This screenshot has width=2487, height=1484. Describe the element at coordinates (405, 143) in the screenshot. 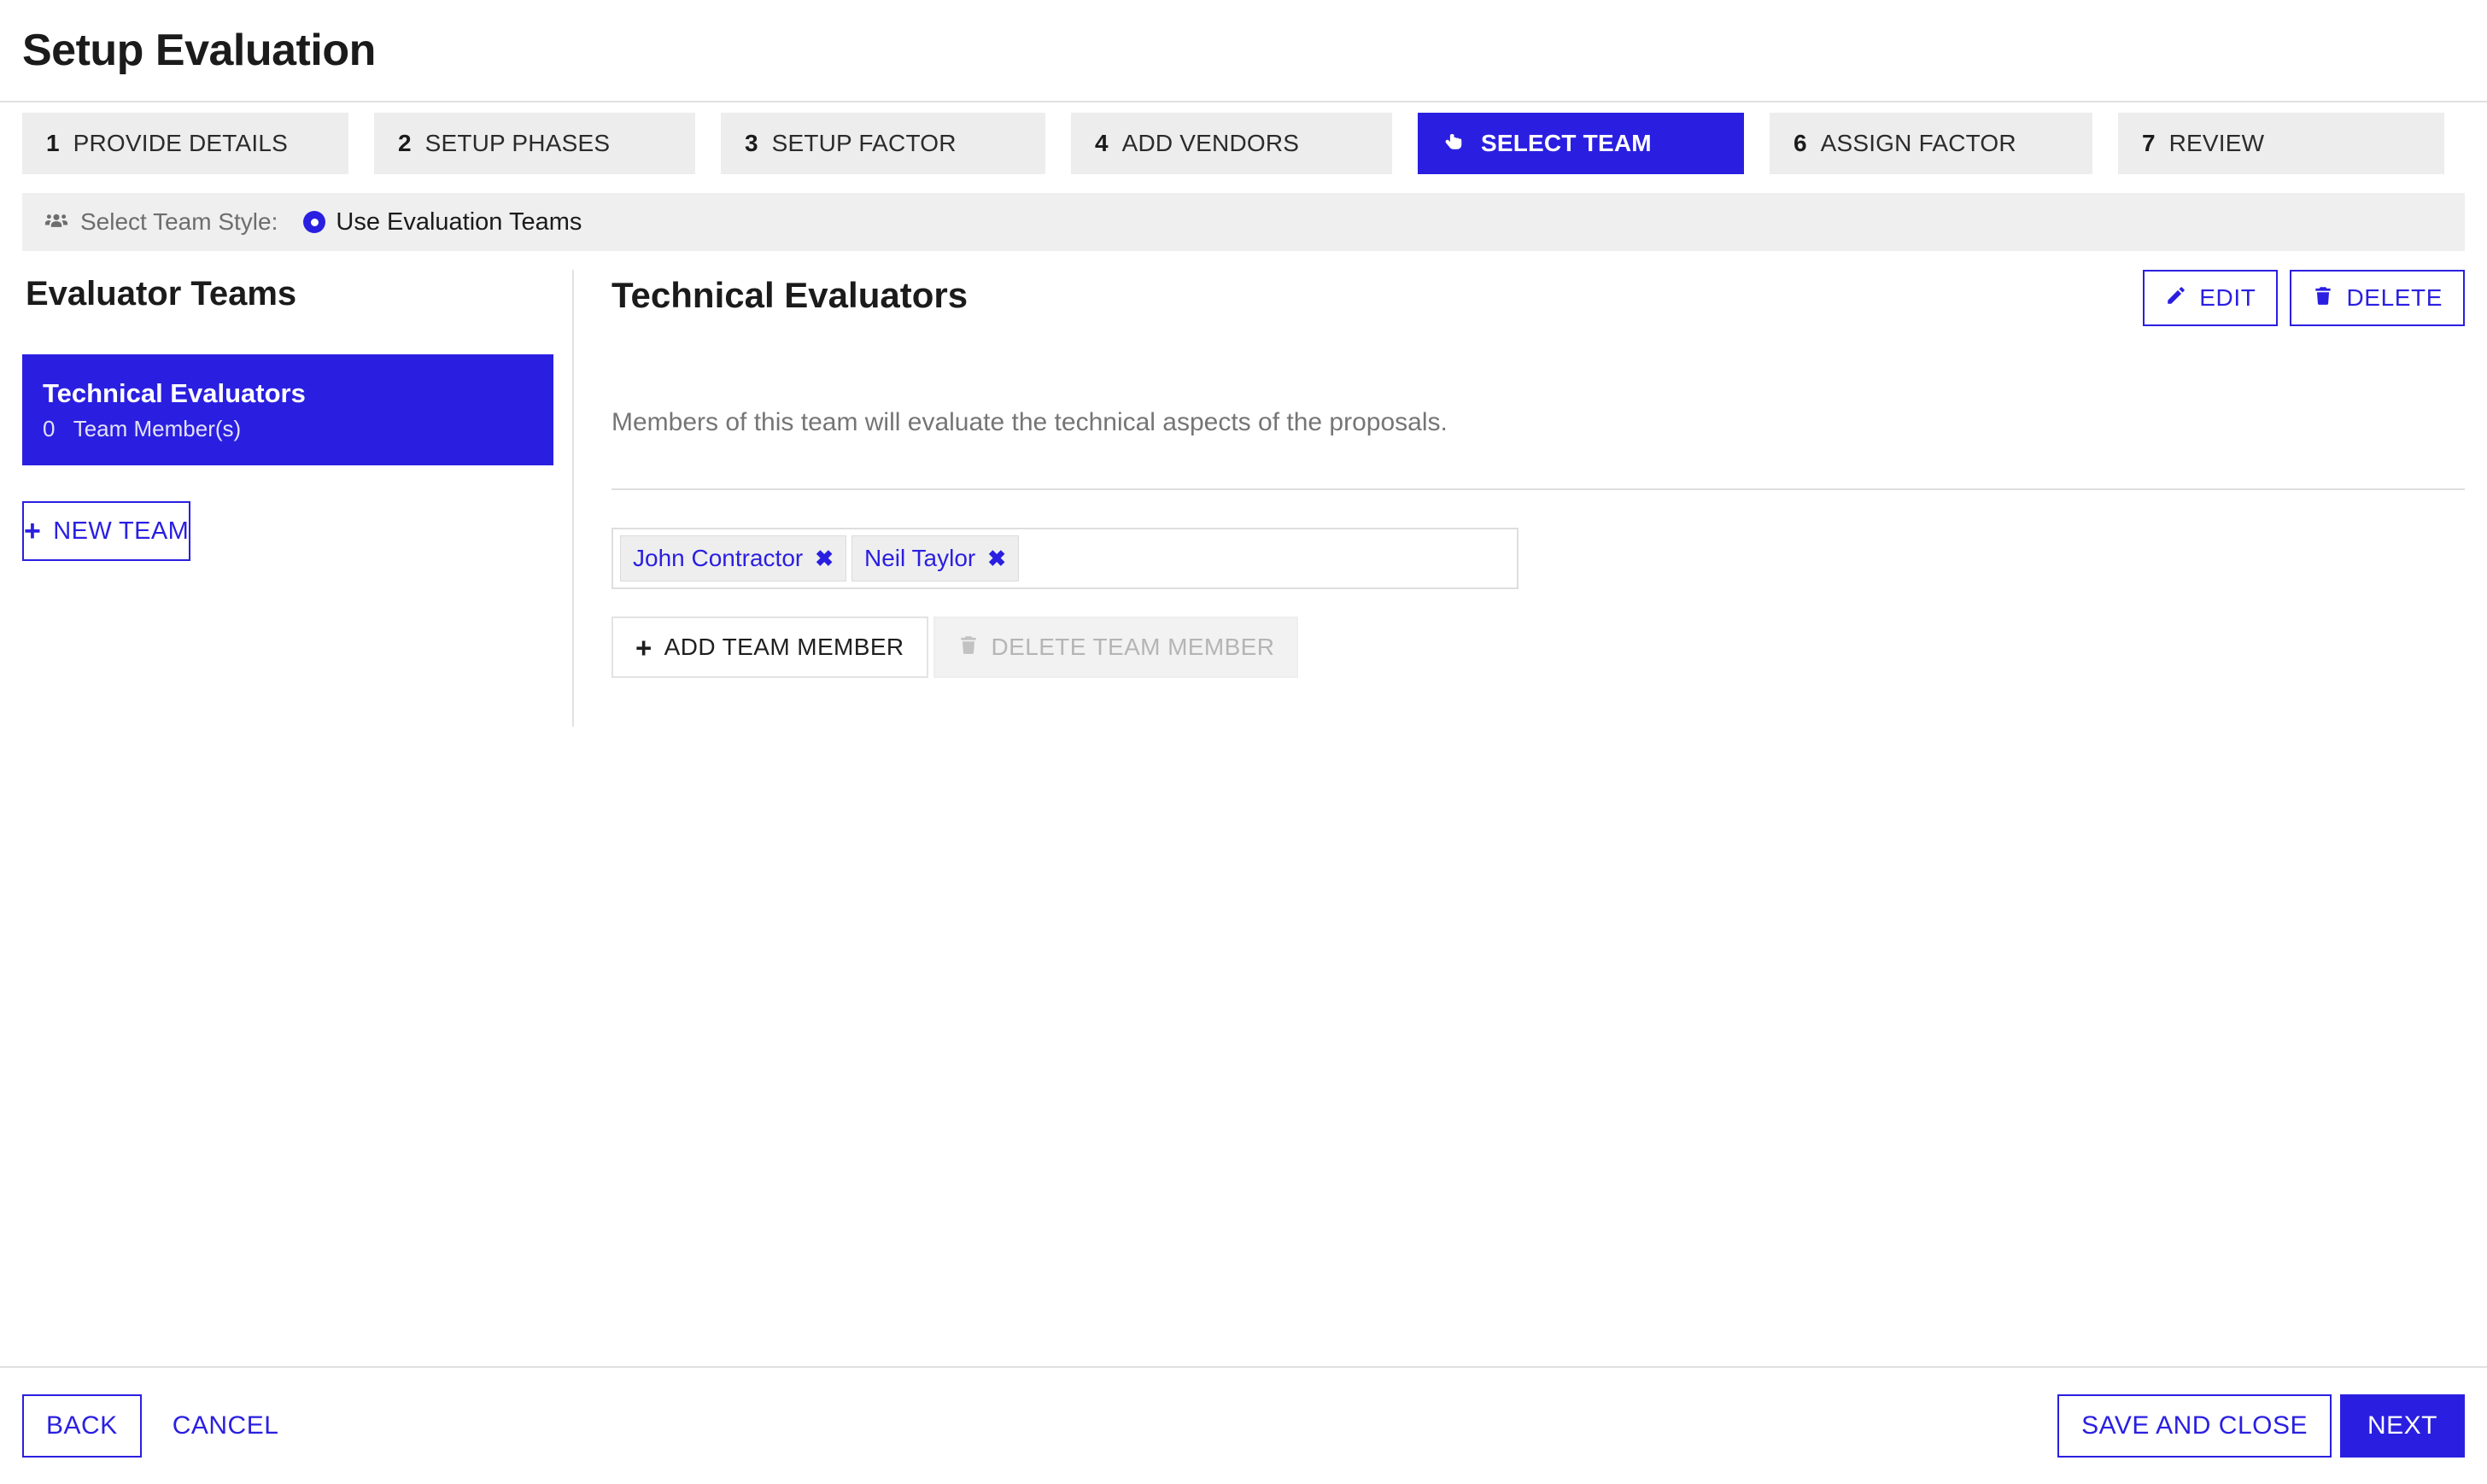

I see `step-number: 2` at that location.